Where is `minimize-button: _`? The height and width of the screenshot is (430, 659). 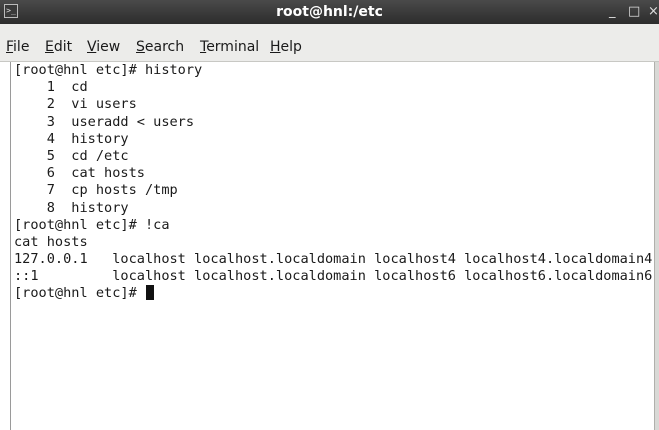
minimize-button: _ is located at coordinates (612, 12).